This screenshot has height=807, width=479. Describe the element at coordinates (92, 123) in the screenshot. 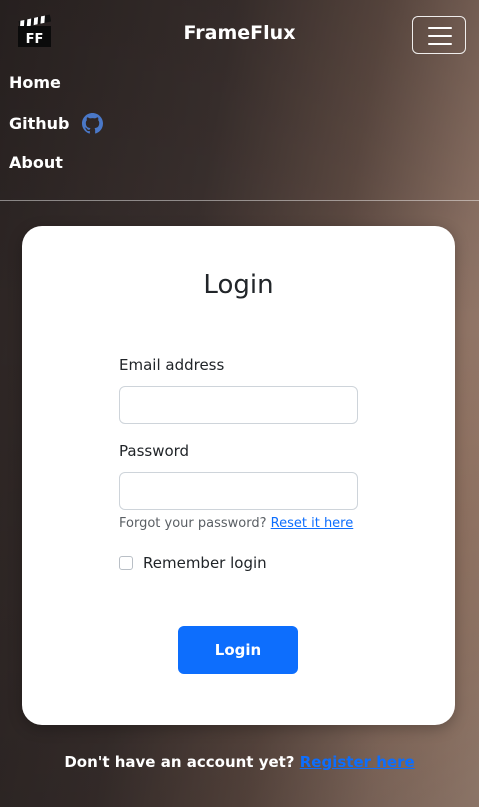

I see `github-icon` at that location.